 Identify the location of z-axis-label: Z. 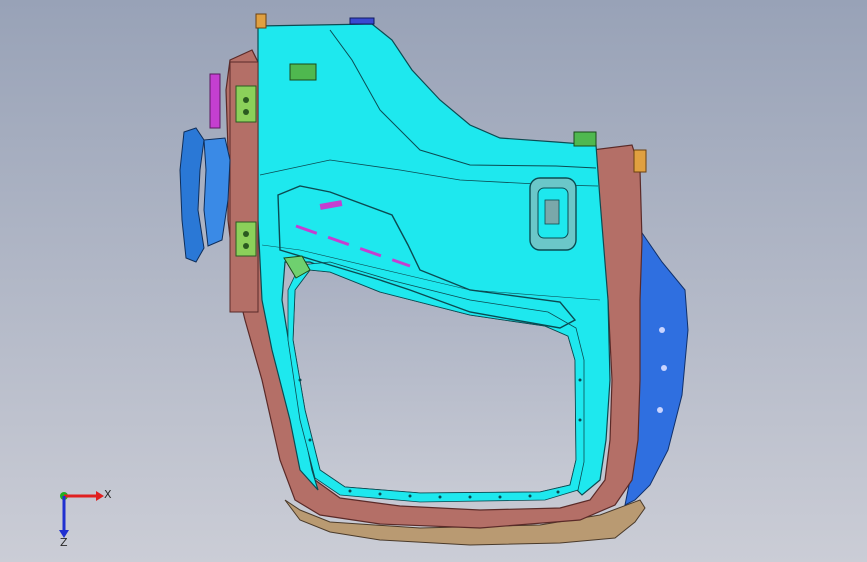
(64, 542).